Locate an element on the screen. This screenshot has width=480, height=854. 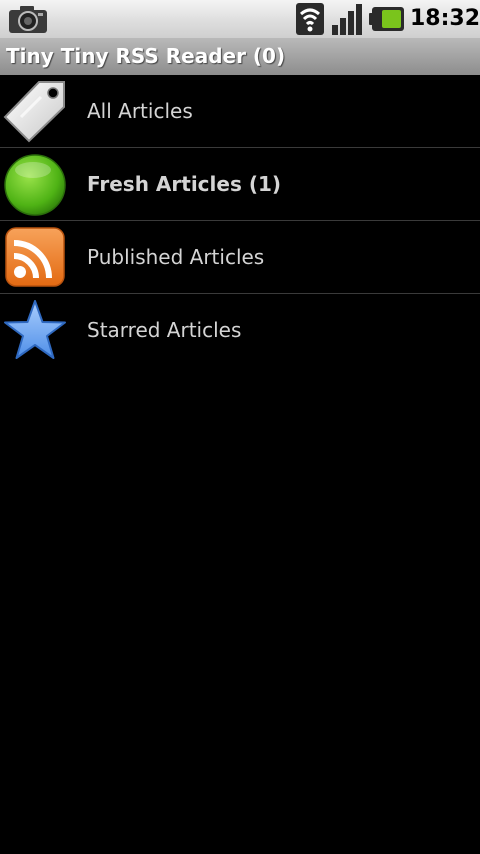
star-icon is located at coordinates (35, 330).